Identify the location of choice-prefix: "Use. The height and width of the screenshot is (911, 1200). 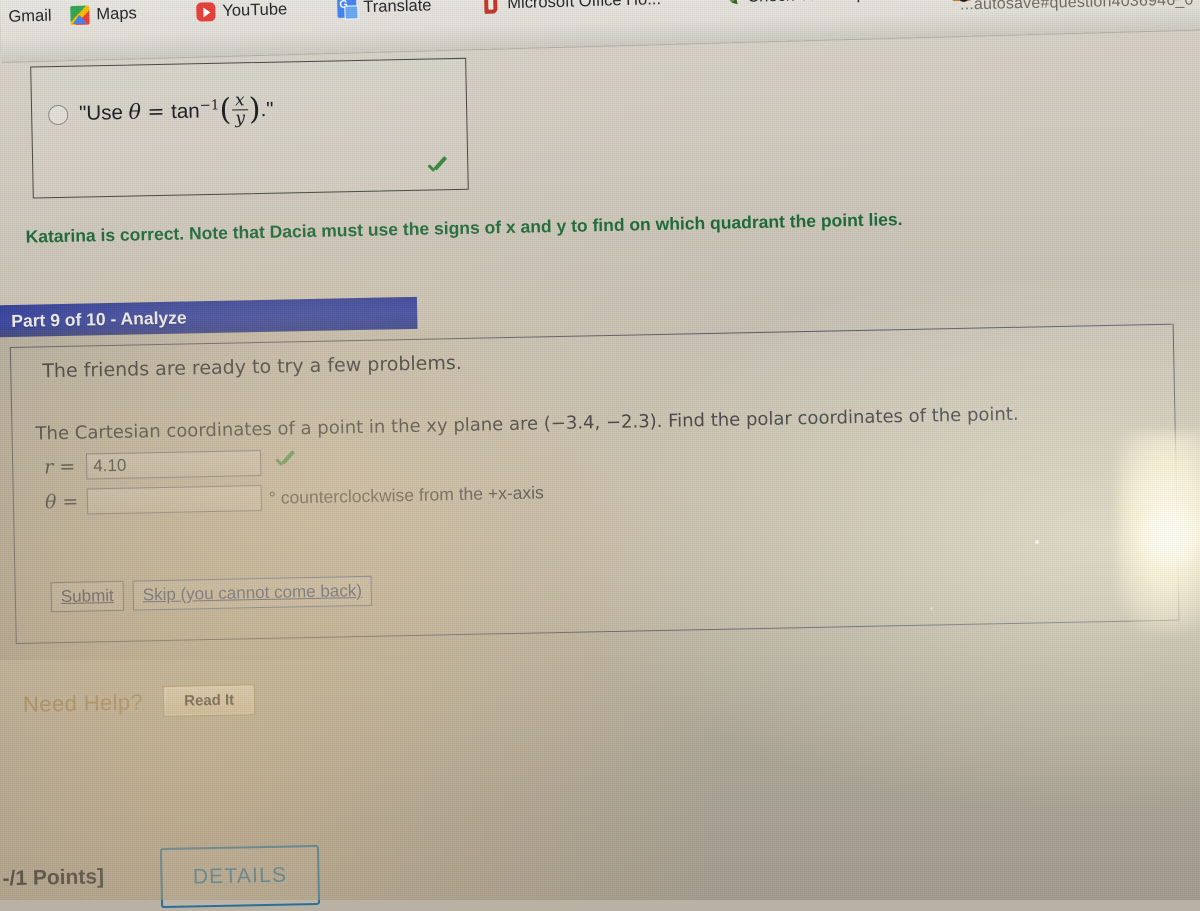
(104, 113).